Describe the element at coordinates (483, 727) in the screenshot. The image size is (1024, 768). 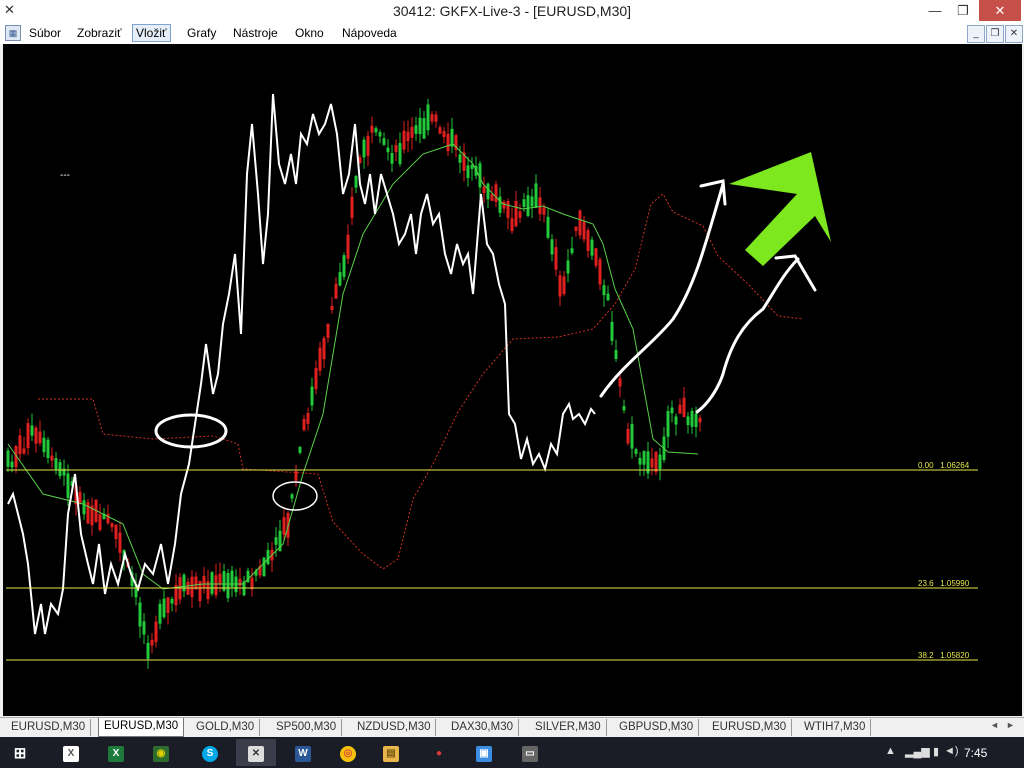
I see `tab-dax30-m30: DAX30,M30` at that location.